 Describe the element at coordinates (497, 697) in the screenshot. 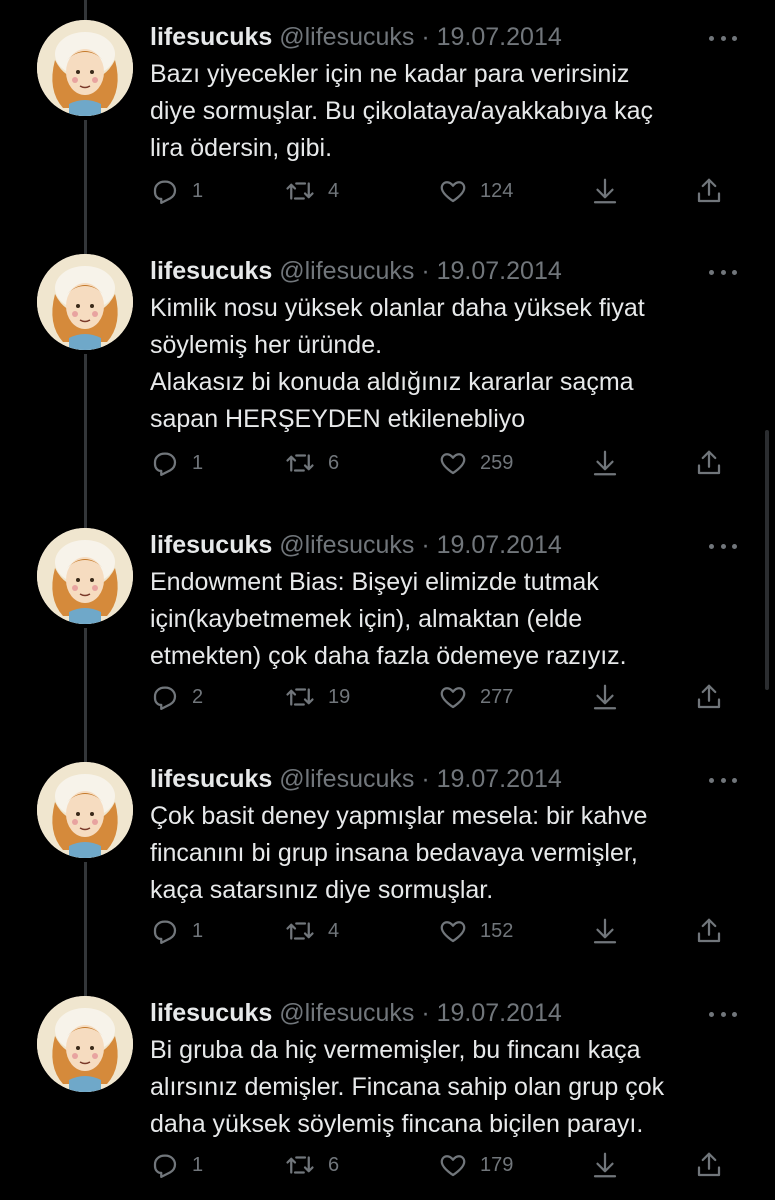

I see `like-count: 277` at that location.